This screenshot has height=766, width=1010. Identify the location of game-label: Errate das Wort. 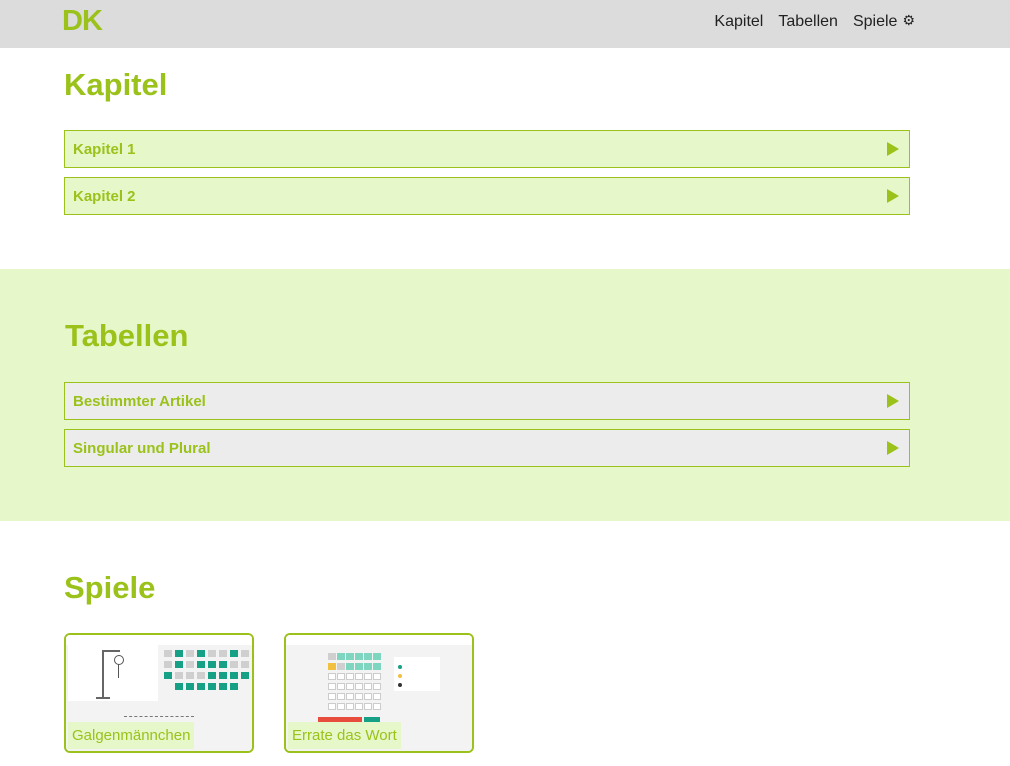
(344, 735).